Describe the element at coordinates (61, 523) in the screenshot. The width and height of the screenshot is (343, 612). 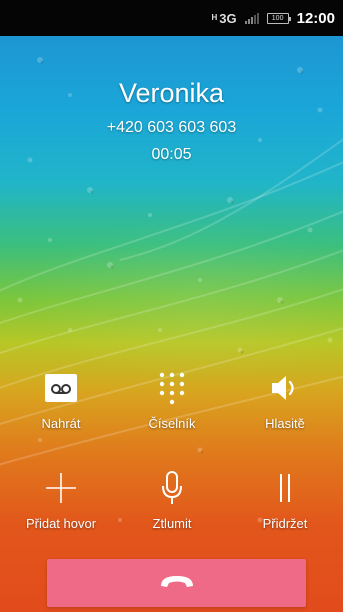
I see `add-call-label: Přidat hovor` at that location.